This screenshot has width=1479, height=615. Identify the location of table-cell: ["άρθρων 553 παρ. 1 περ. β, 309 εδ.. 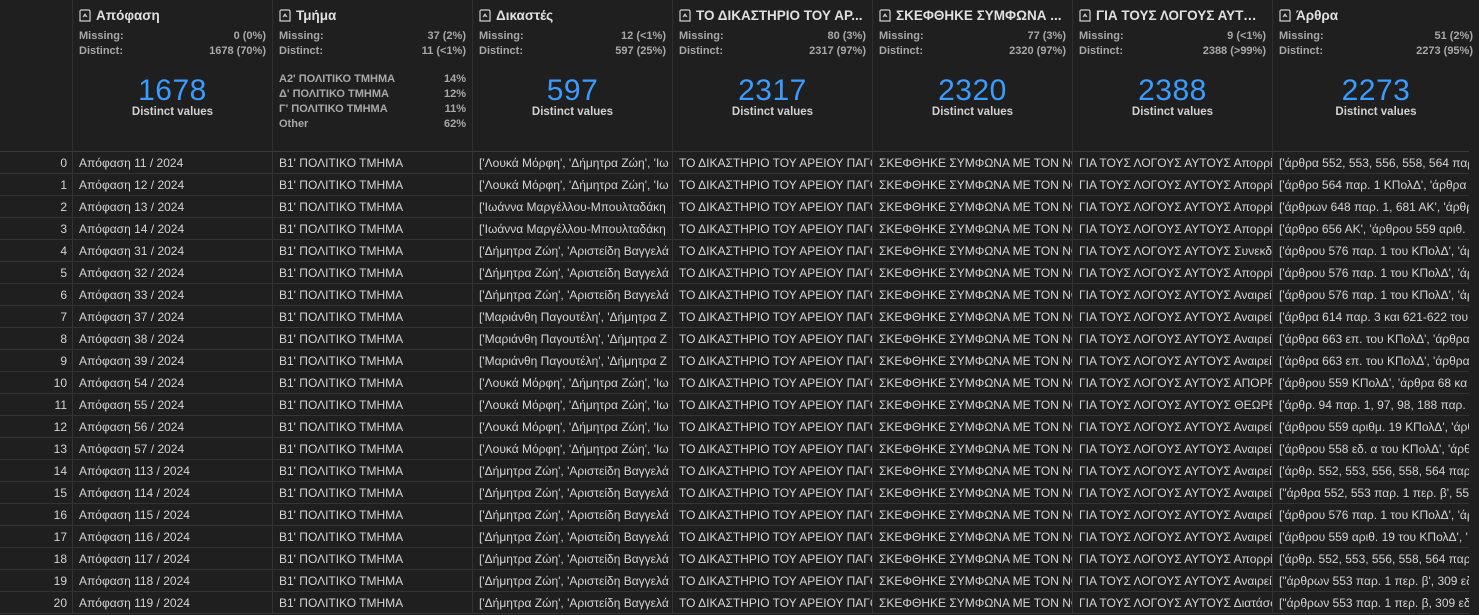
(1375, 602).